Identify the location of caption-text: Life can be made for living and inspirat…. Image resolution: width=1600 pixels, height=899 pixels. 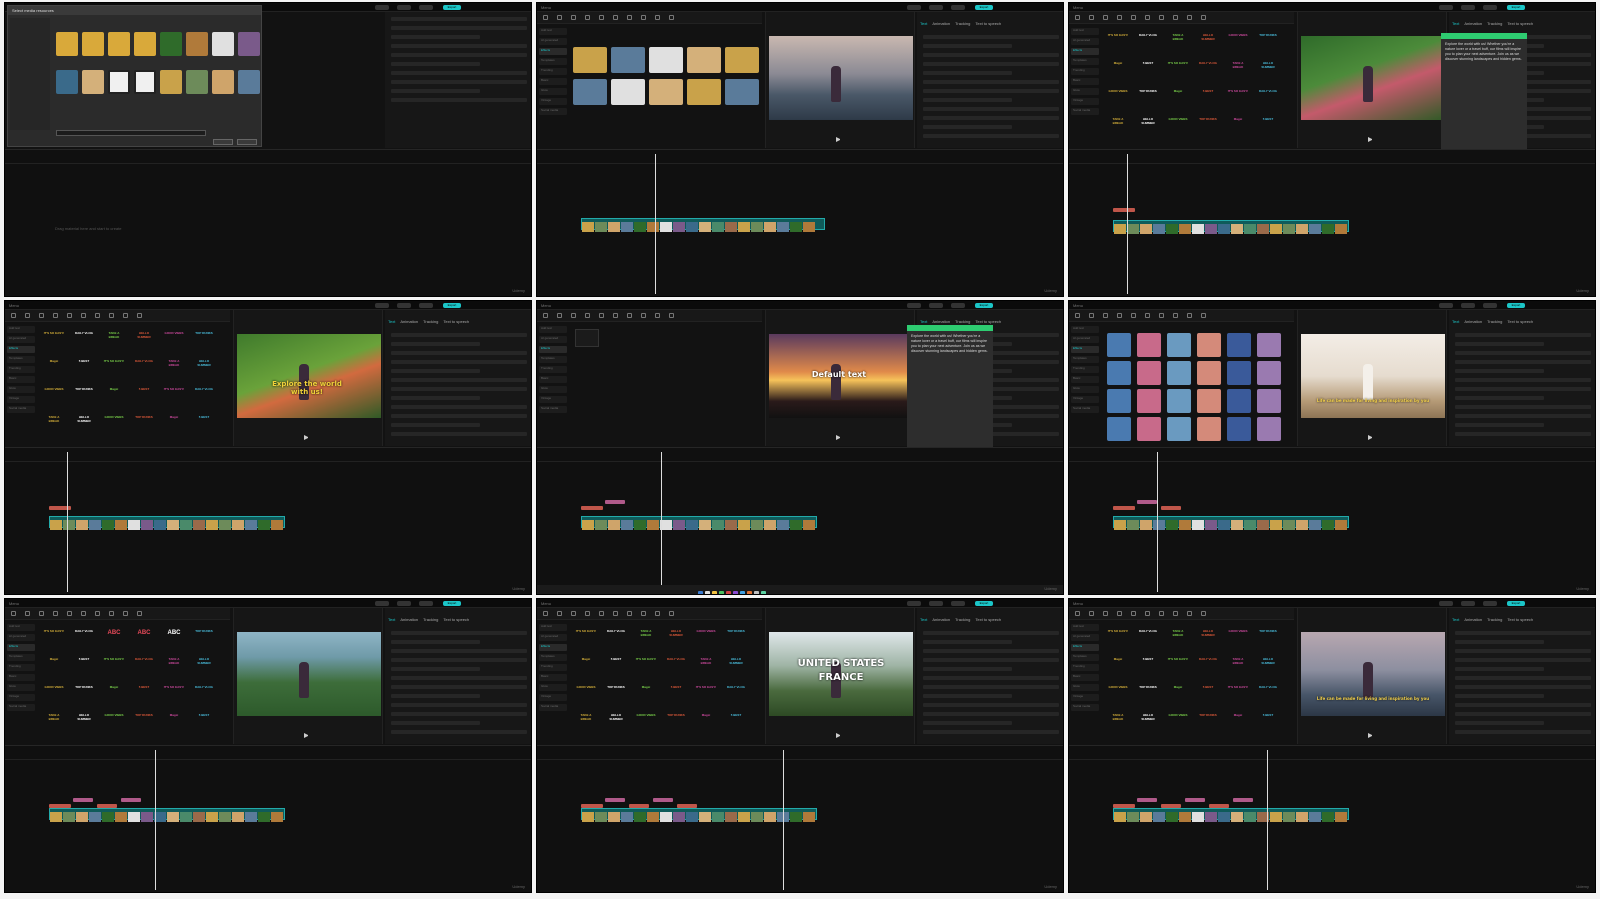
(1373, 698).